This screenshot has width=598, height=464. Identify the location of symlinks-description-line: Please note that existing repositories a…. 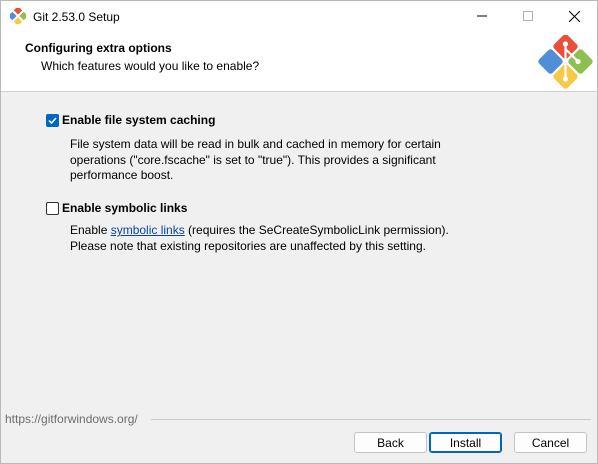
(248, 245).